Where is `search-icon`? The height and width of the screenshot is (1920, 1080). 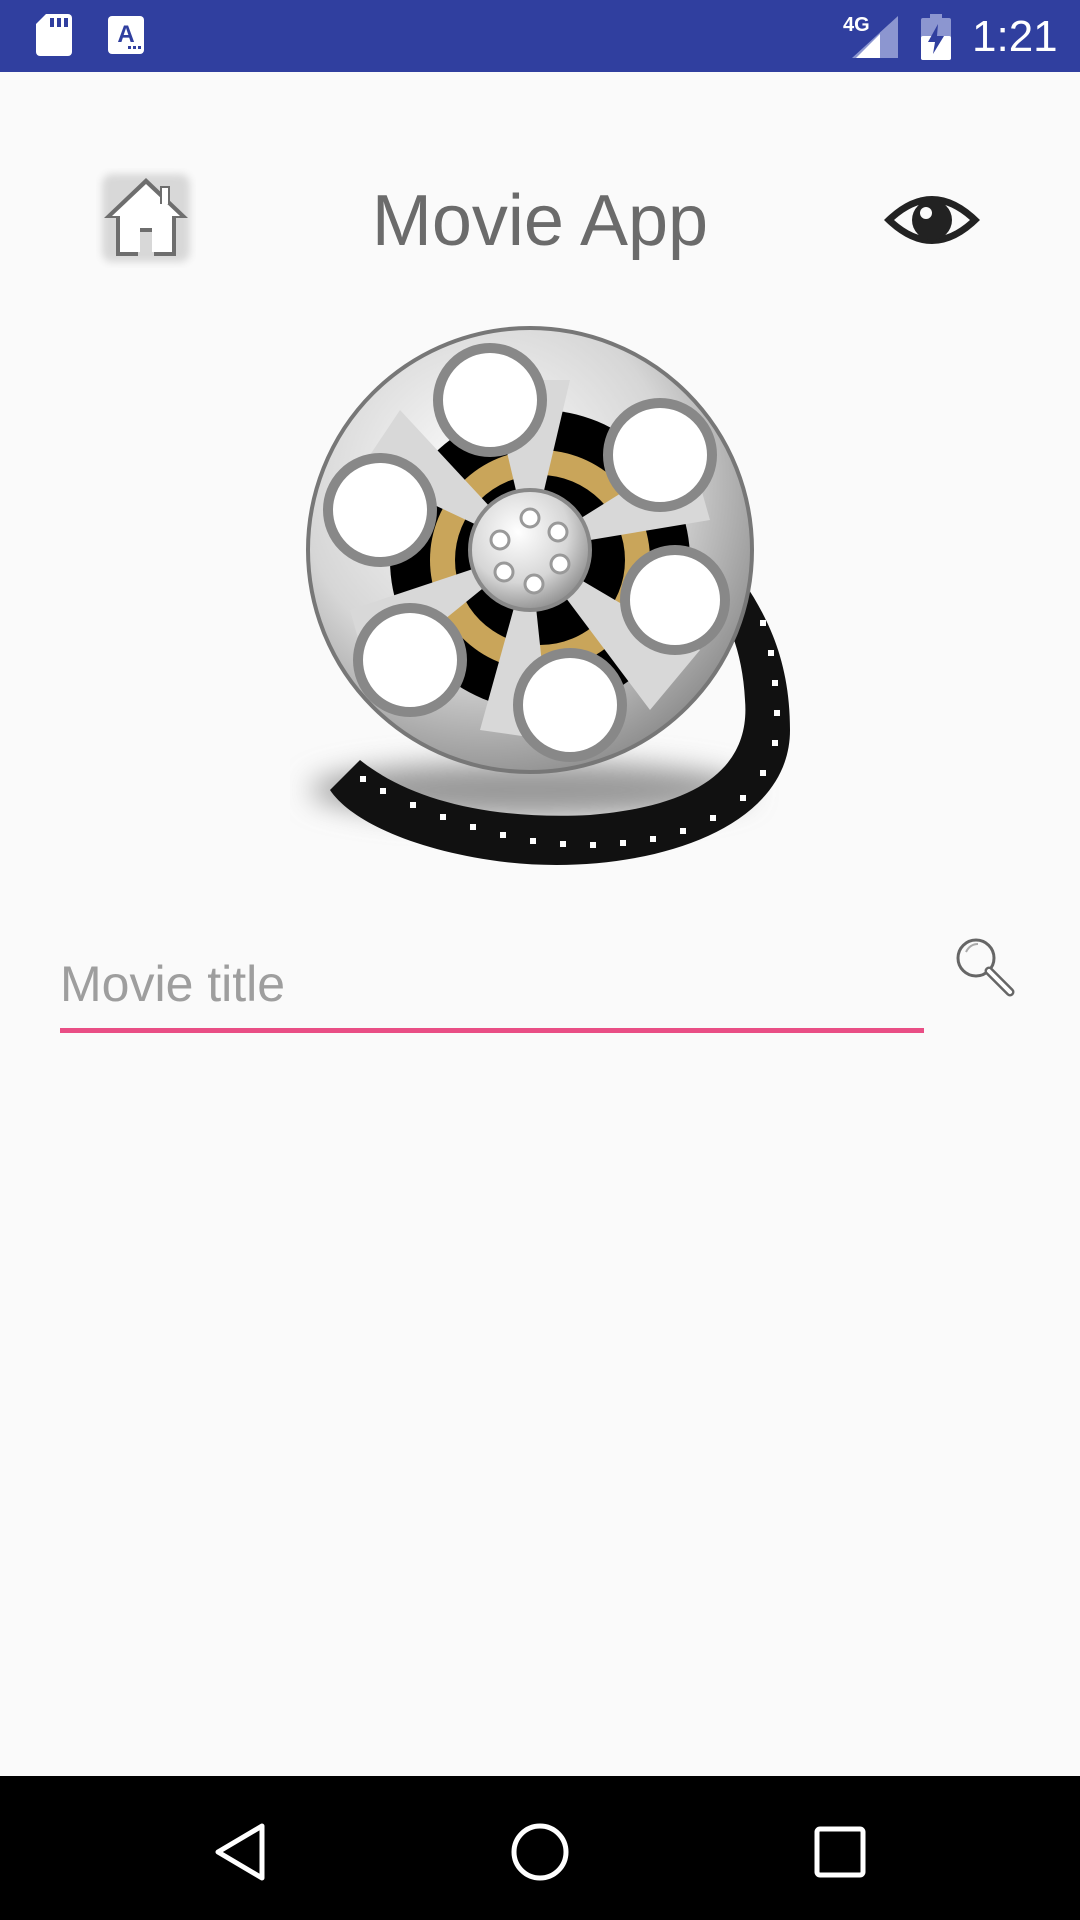 search-icon is located at coordinates (985, 967).